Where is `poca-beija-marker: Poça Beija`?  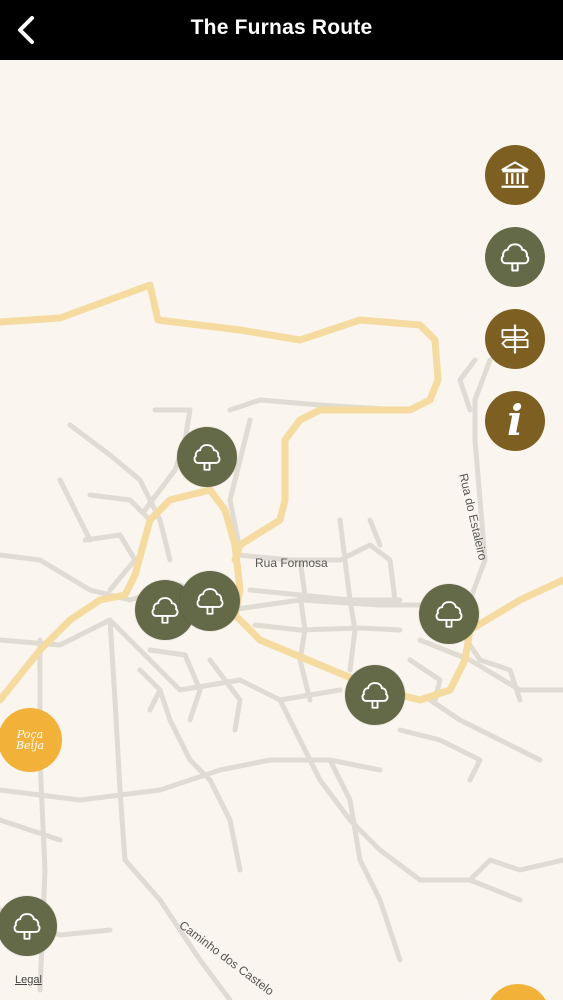
poca-beija-marker: Poça Beija is located at coordinates (31, 740).